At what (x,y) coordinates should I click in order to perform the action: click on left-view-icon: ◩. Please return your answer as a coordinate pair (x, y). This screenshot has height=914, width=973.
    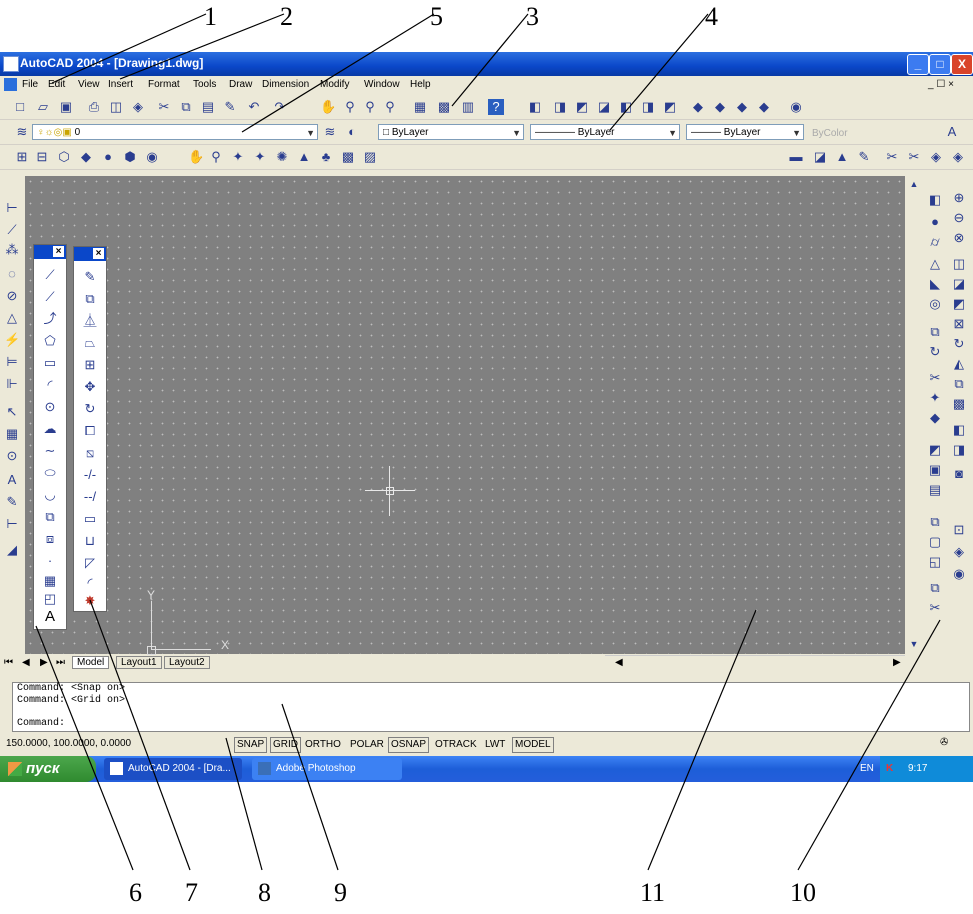
    Looking at the image, I should click on (582, 107).